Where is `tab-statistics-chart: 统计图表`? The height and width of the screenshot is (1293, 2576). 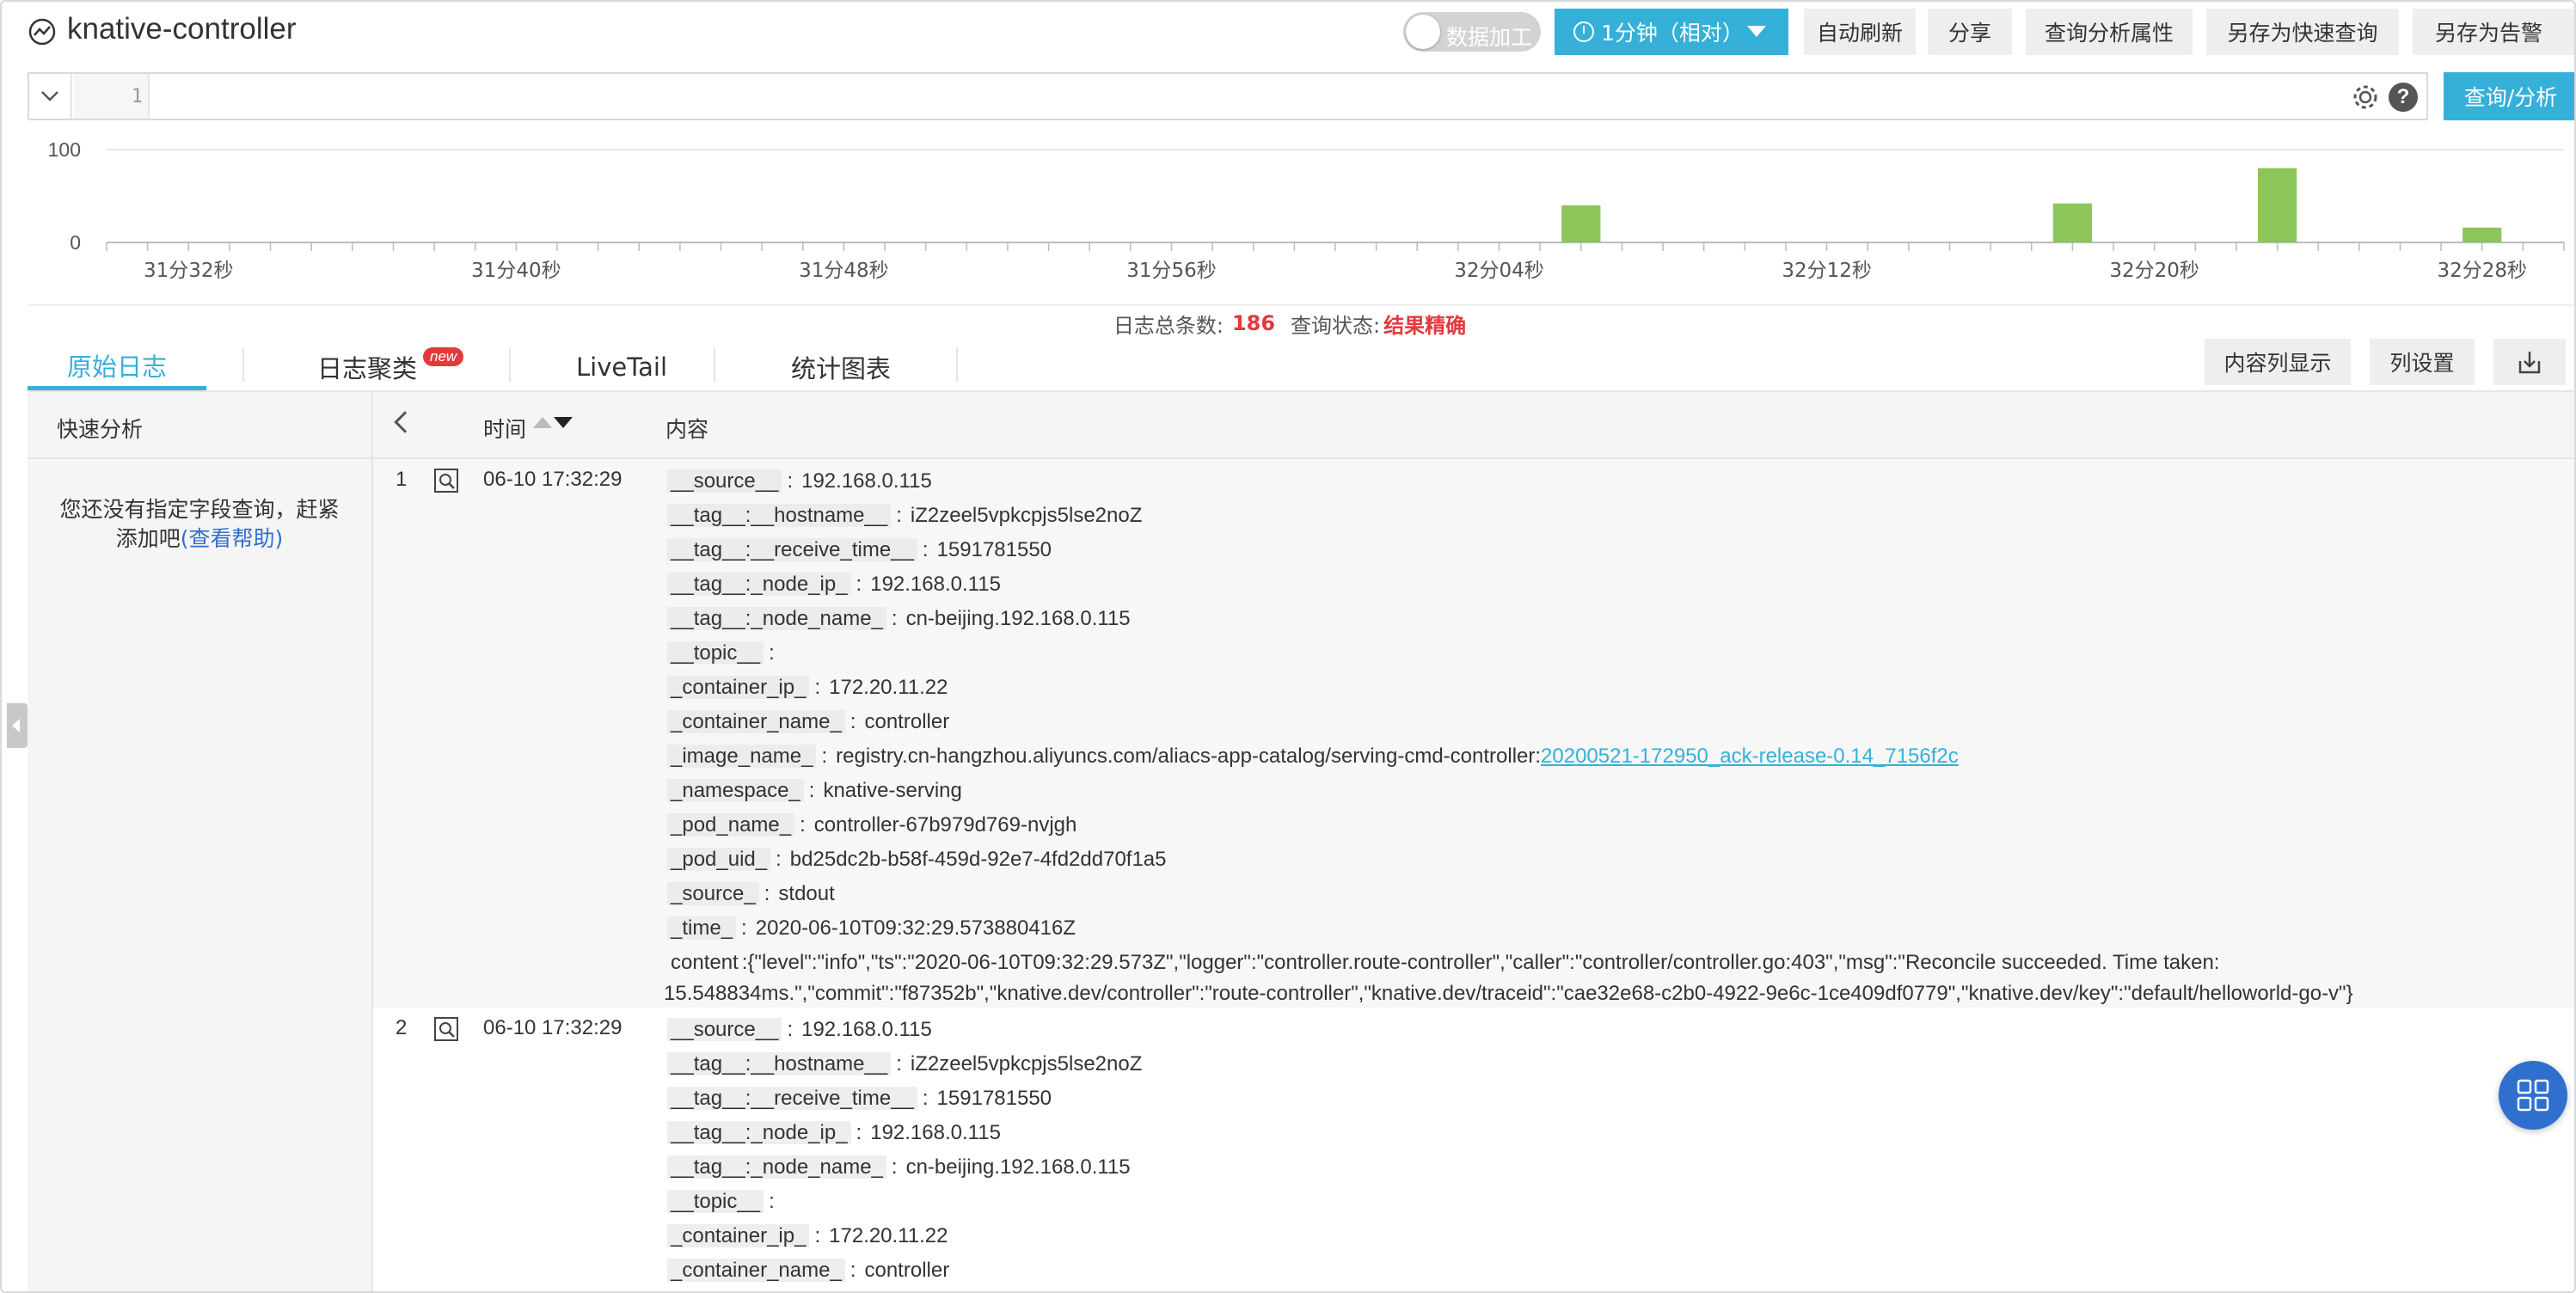 tab-statistics-chart: 统计图表 is located at coordinates (841, 367).